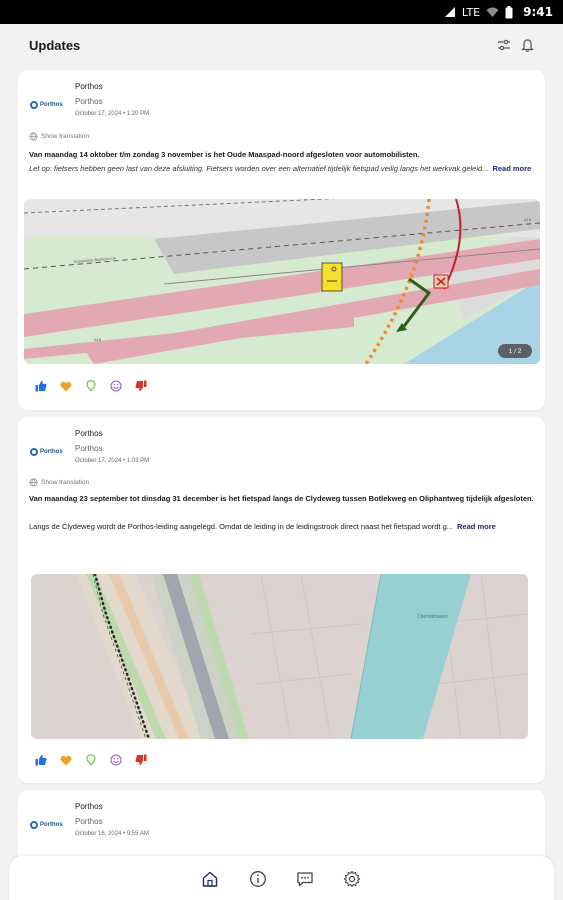 Image resolution: width=563 pixels, height=900 pixels. What do you see at coordinates (55, 45) in the screenshot?
I see `page-title: Updates` at bounding box center [55, 45].